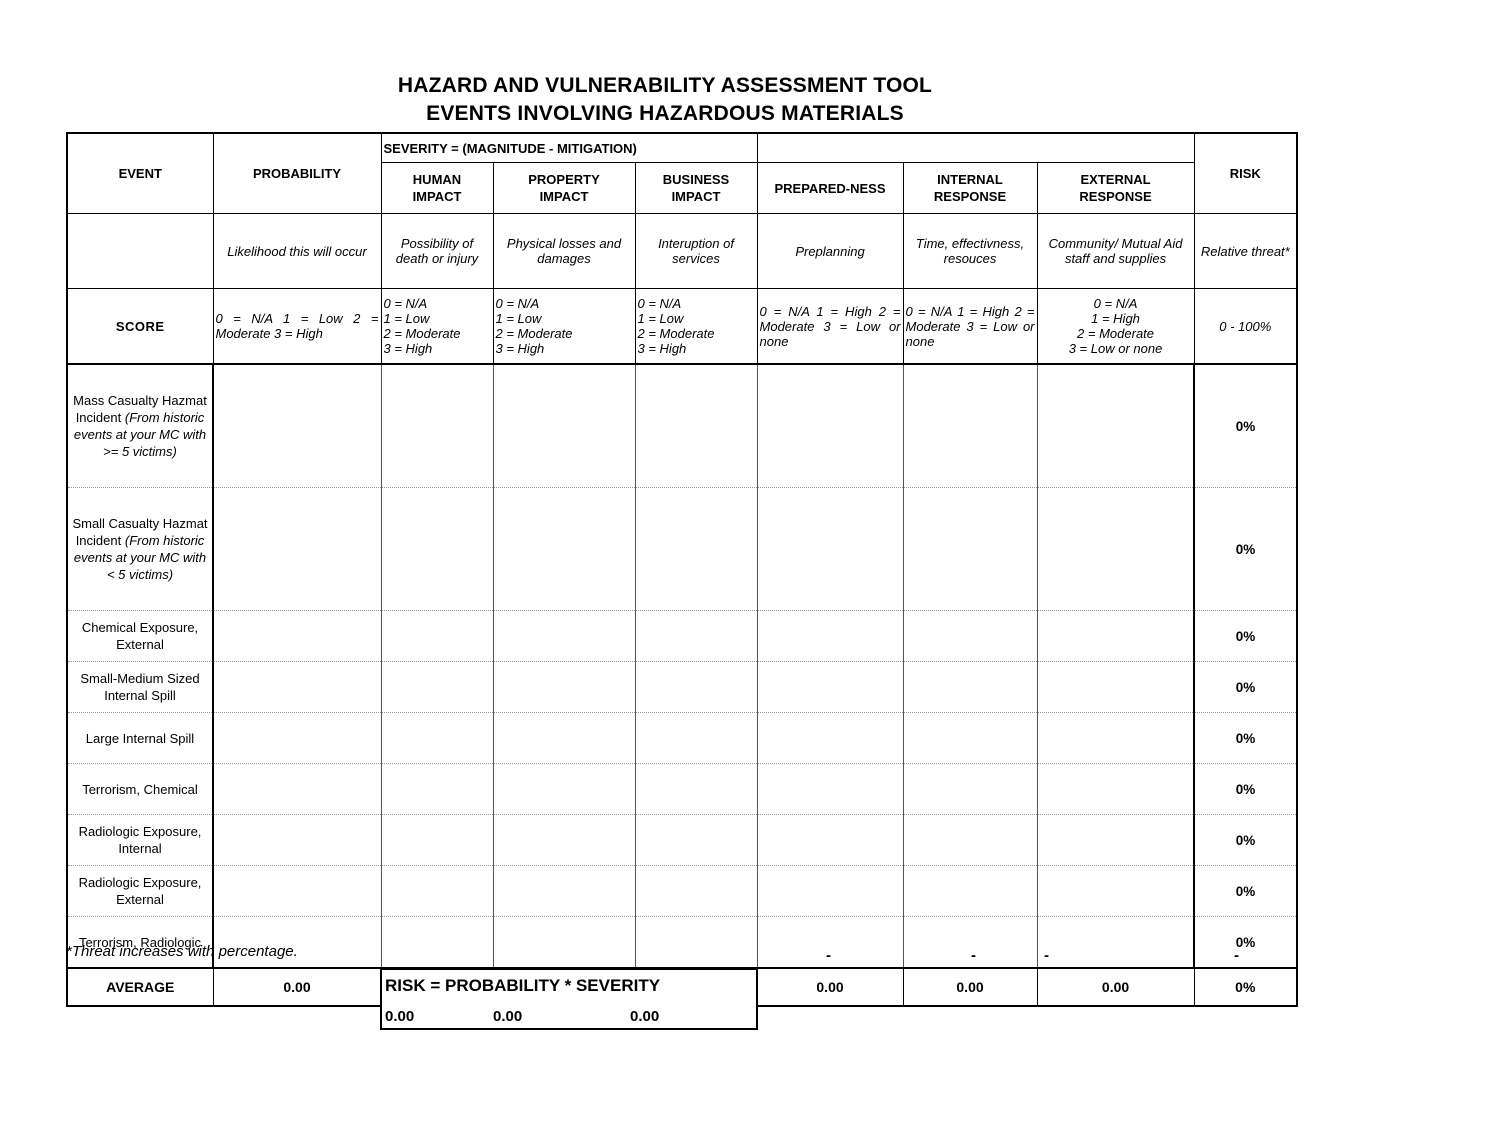 This screenshot has height=1148, width=1485. I want to click on desc-property-impact: Physical losses and damages, so click(564, 251).